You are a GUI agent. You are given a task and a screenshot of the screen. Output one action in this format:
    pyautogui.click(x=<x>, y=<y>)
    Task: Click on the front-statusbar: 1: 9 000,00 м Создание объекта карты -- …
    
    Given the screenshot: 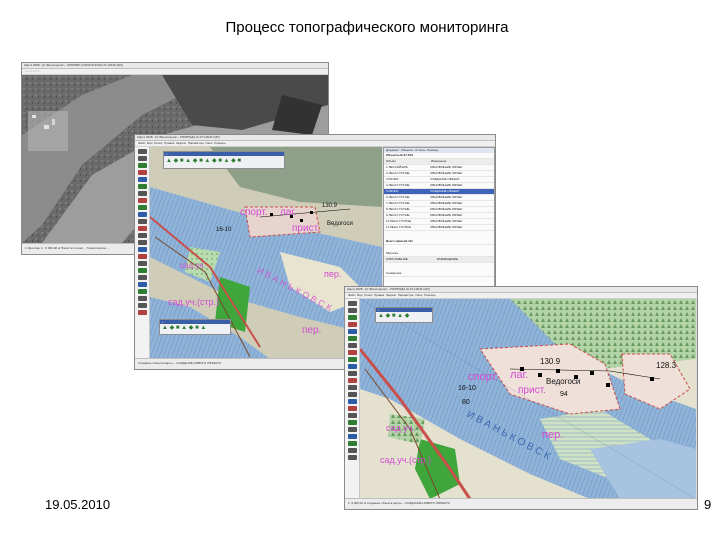 What is the action you would take?
    pyautogui.click(x=521, y=503)
    